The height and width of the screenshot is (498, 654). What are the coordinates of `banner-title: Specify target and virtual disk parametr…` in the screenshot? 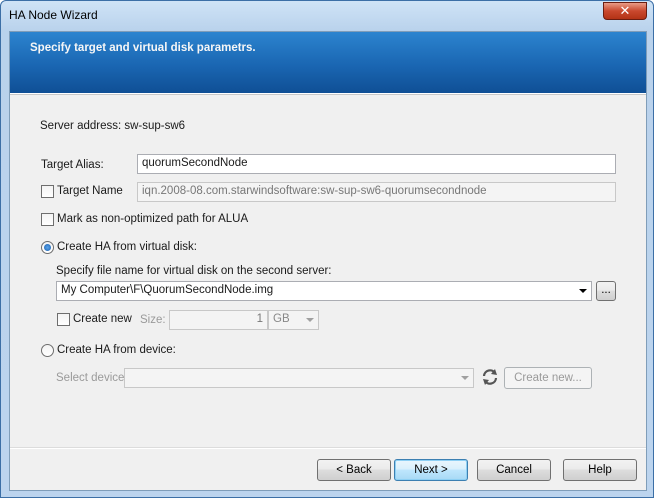 It's located at (143, 48).